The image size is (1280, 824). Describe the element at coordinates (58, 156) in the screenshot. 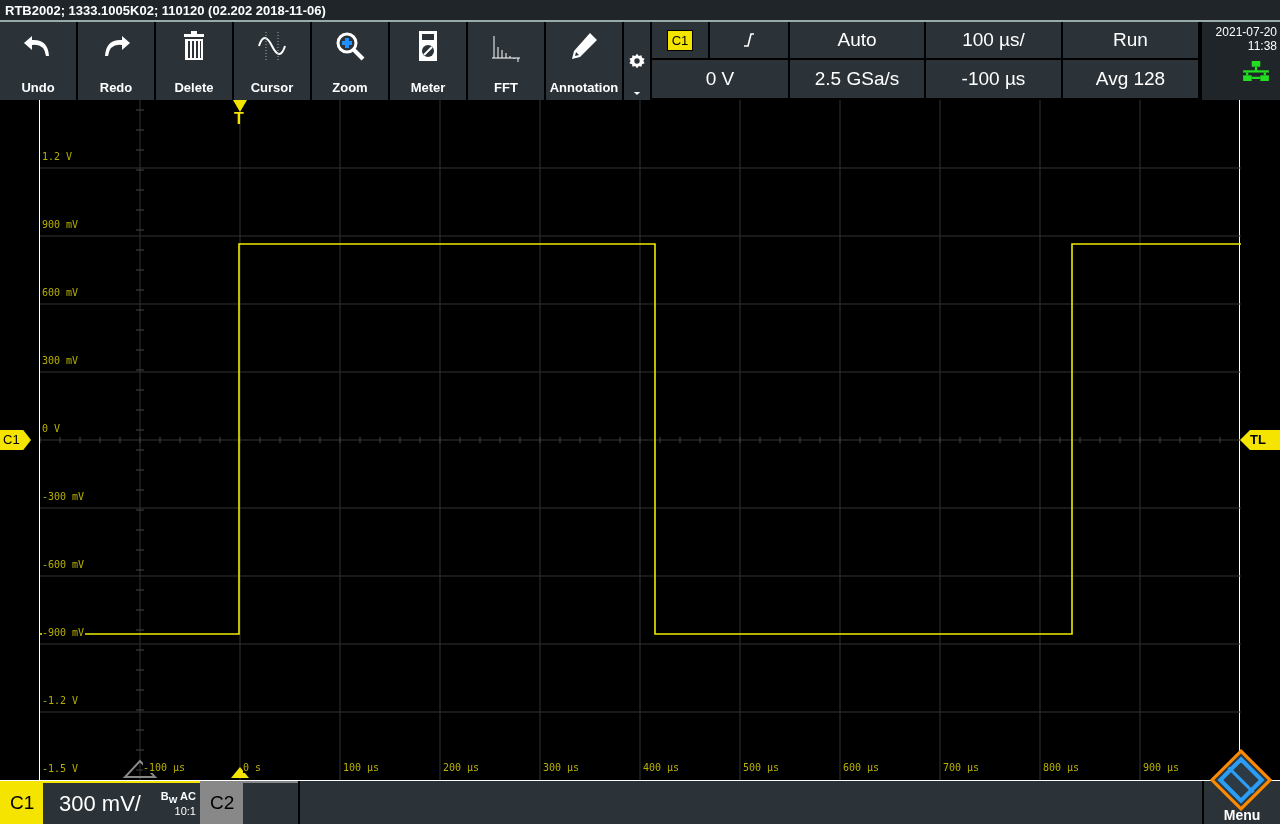

I see `y-axis-label: 1.2 V` at that location.